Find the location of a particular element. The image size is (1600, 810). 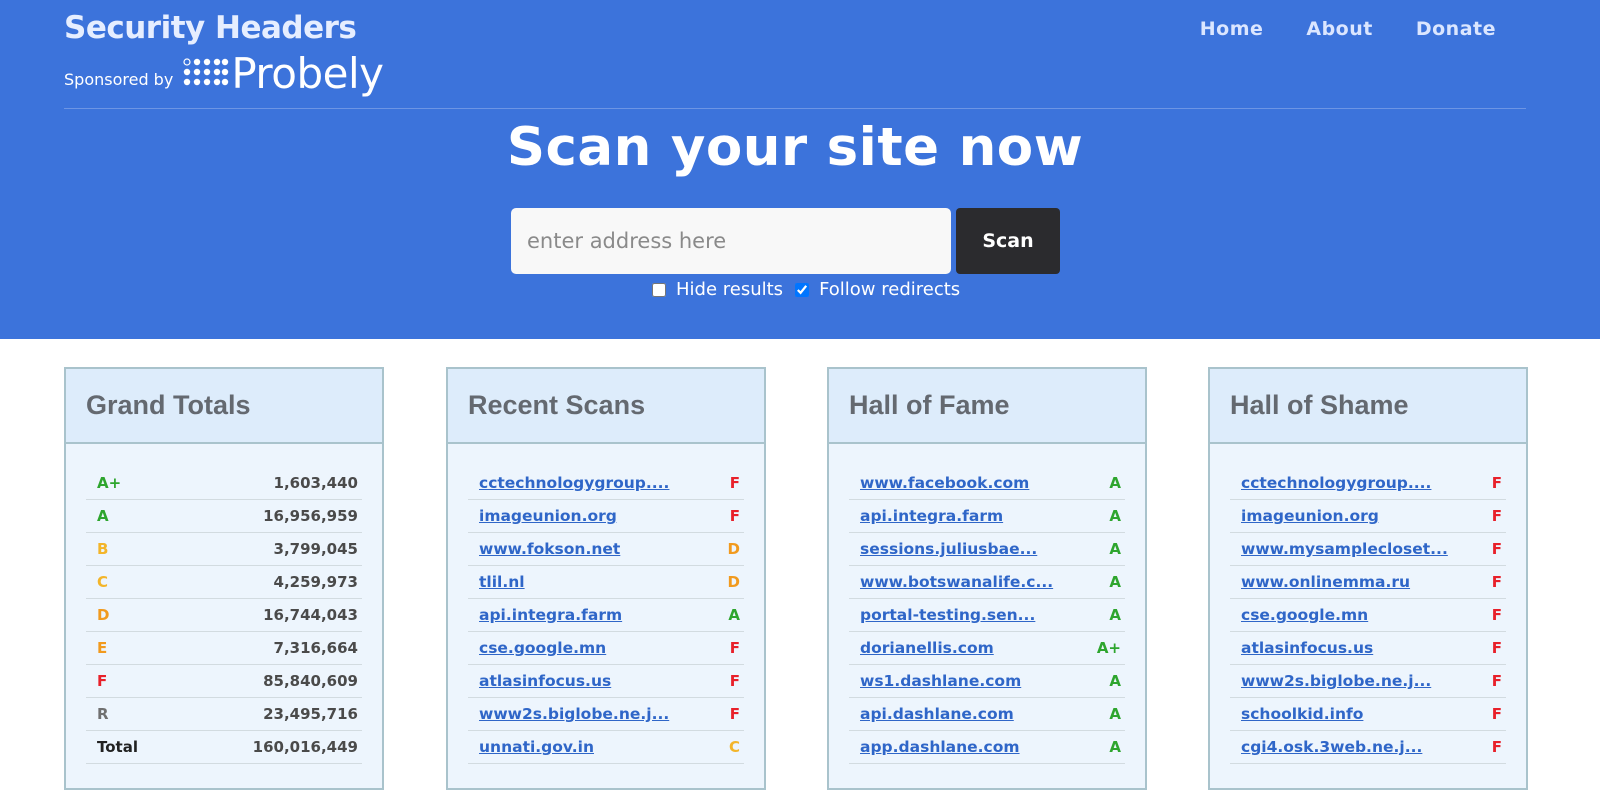

list-item: www.mysamplecloset... F is located at coordinates (1368, 549).